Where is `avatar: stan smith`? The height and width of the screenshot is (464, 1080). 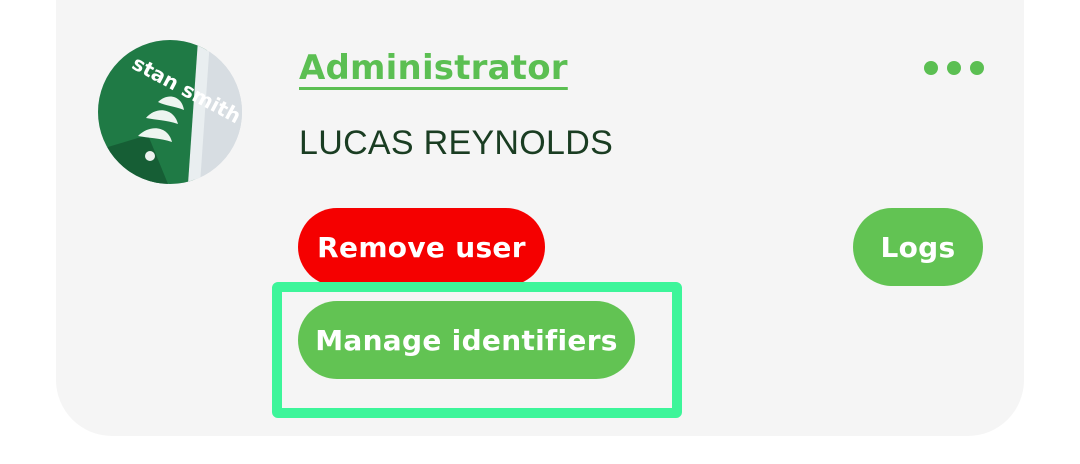 avatar: stan smith is located at coordinates (170, 112).